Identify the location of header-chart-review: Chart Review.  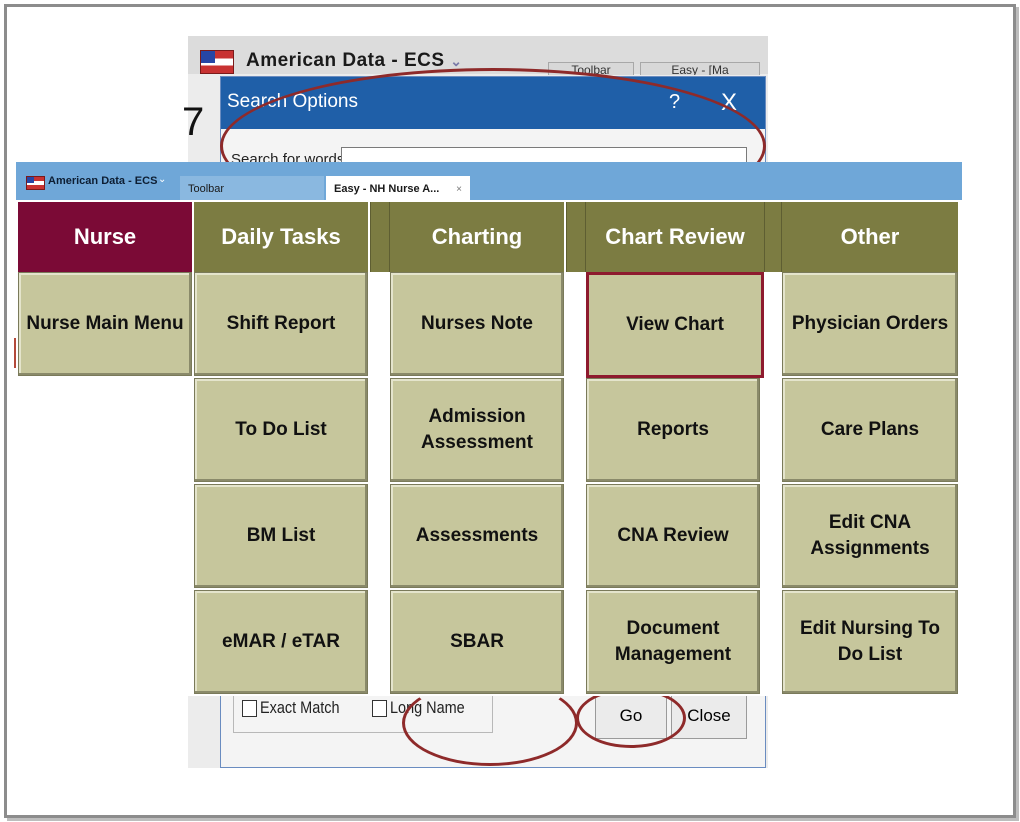
(675, 237).